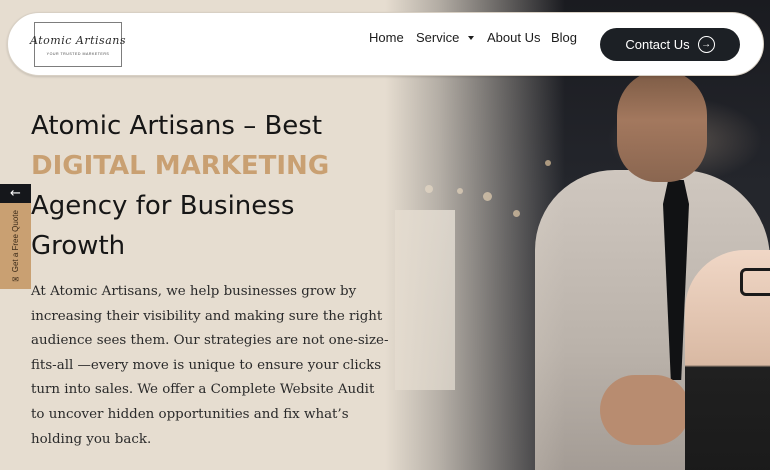 This screenshot has width=770, height=470. I want to click on glasses-shape, so click(755, 282).